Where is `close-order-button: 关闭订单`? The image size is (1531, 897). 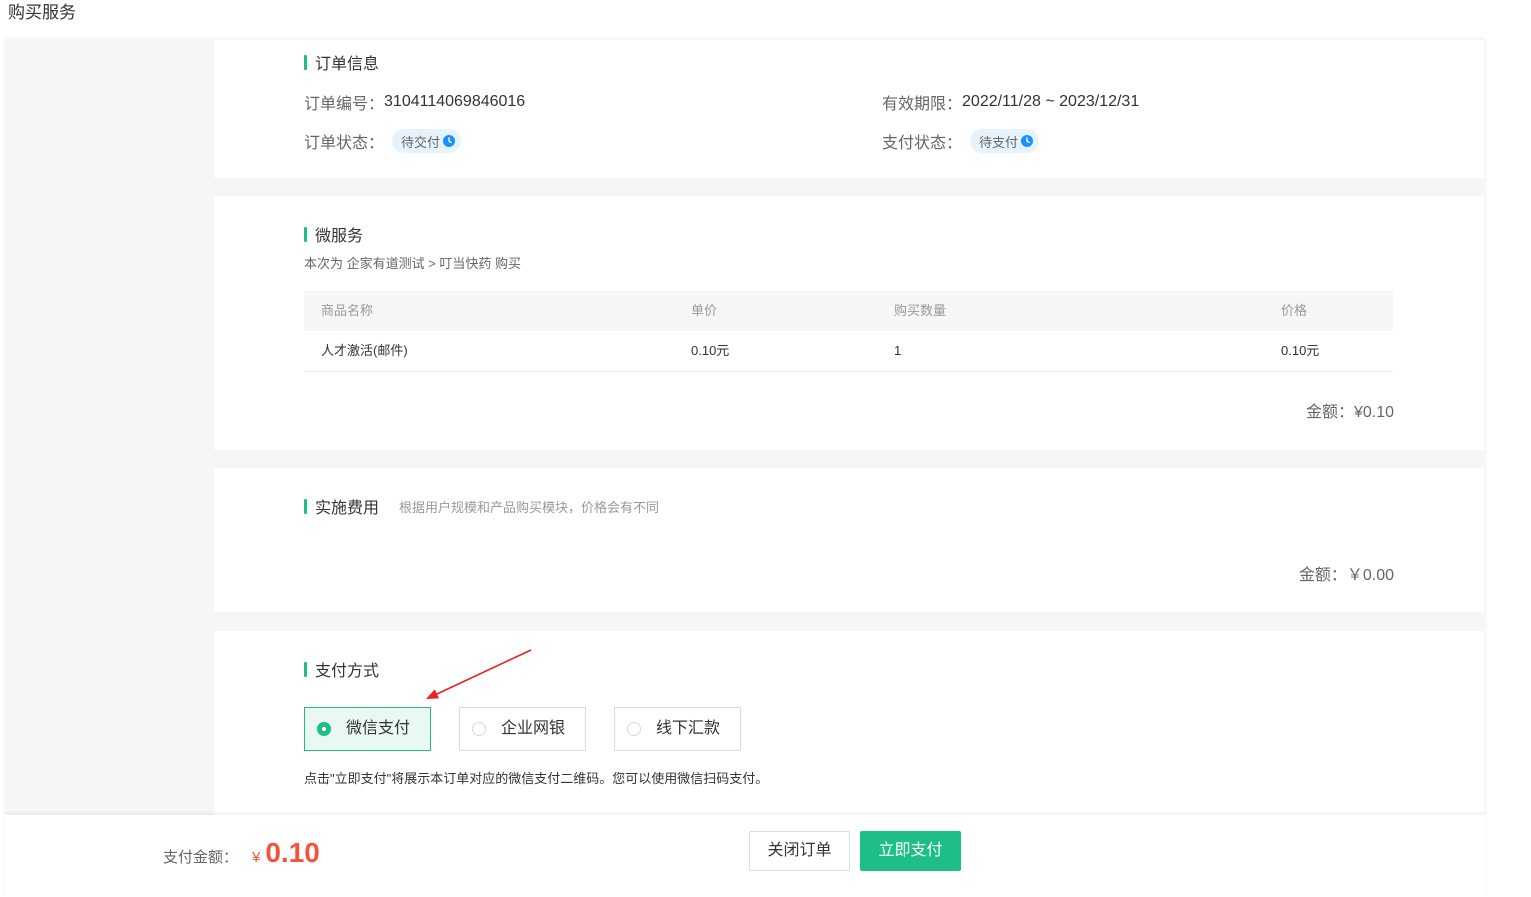 close-order-button: 关闭订单 is located at coordinates (799, 851).